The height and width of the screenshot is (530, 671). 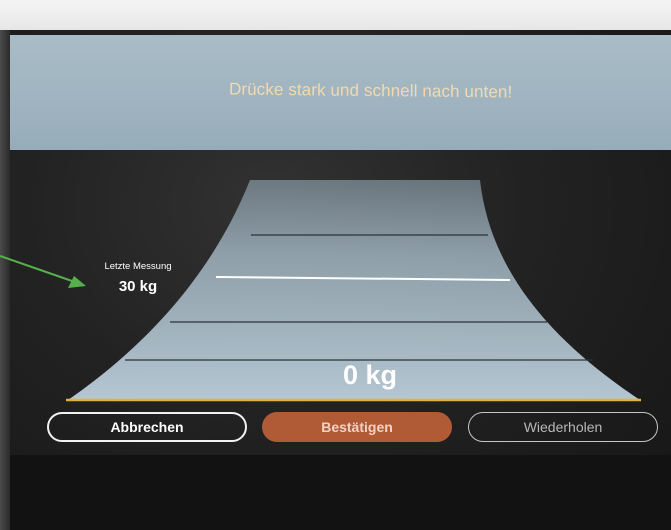 I want to click on photo-left-bezel, so click(x=5, y=280).